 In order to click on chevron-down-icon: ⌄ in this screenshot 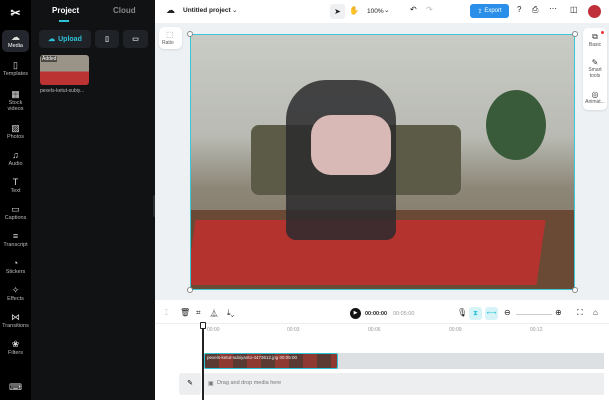, I will do `click(234, 10)`.